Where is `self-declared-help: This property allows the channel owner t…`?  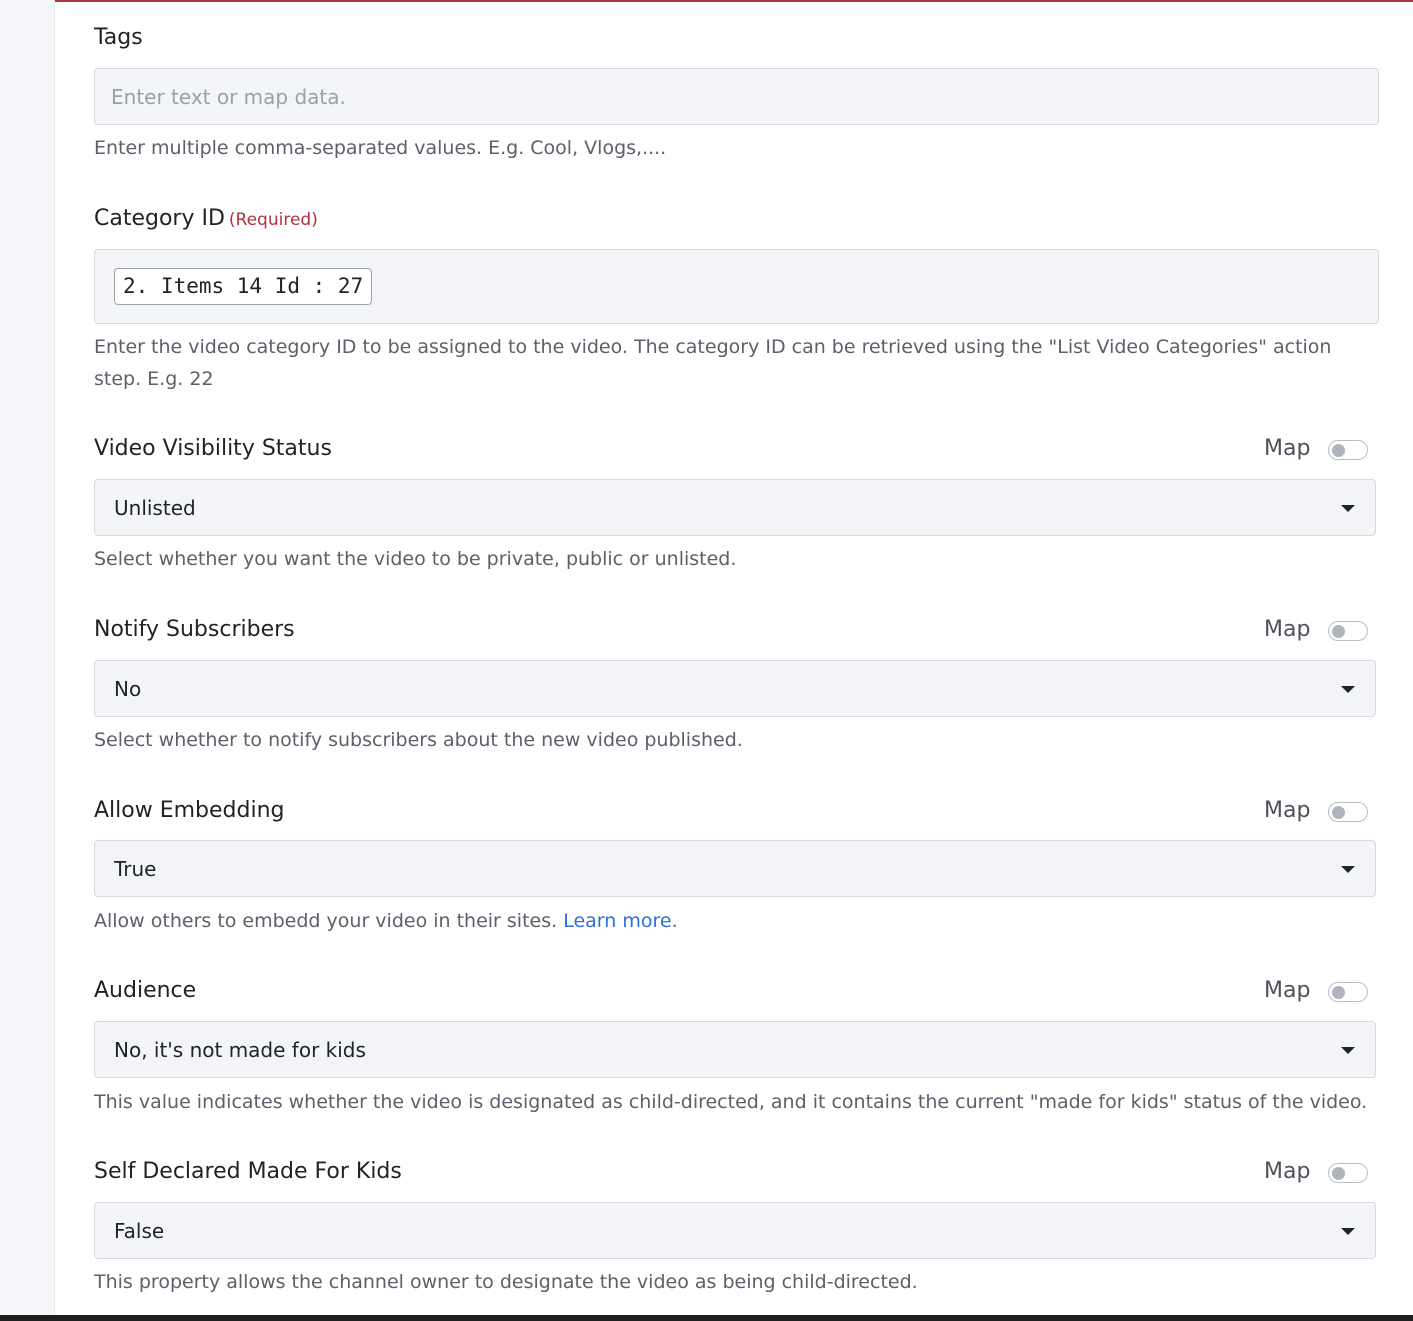 self-declared-help: This property allows the channel owner t… is located at coordinates (506, 1282).